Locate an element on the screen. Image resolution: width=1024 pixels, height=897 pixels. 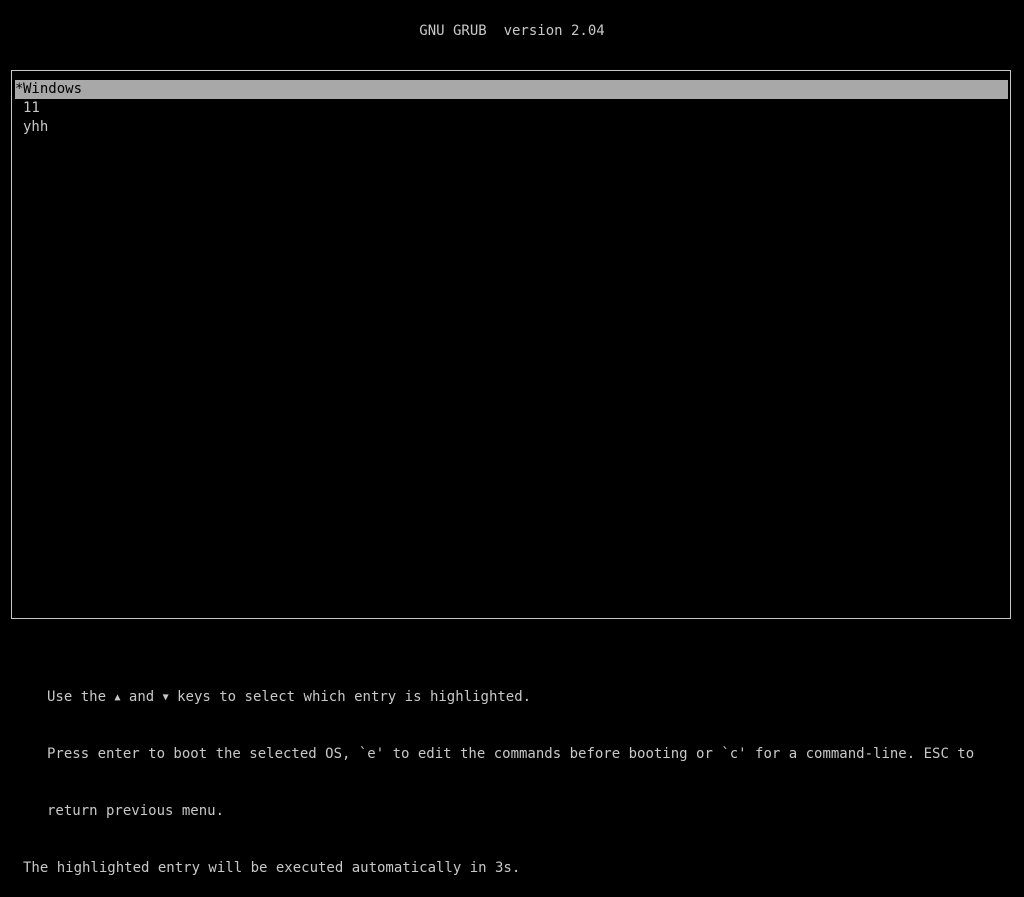
boot-entry-yhh: yhh is located at coordinates (511, 127).